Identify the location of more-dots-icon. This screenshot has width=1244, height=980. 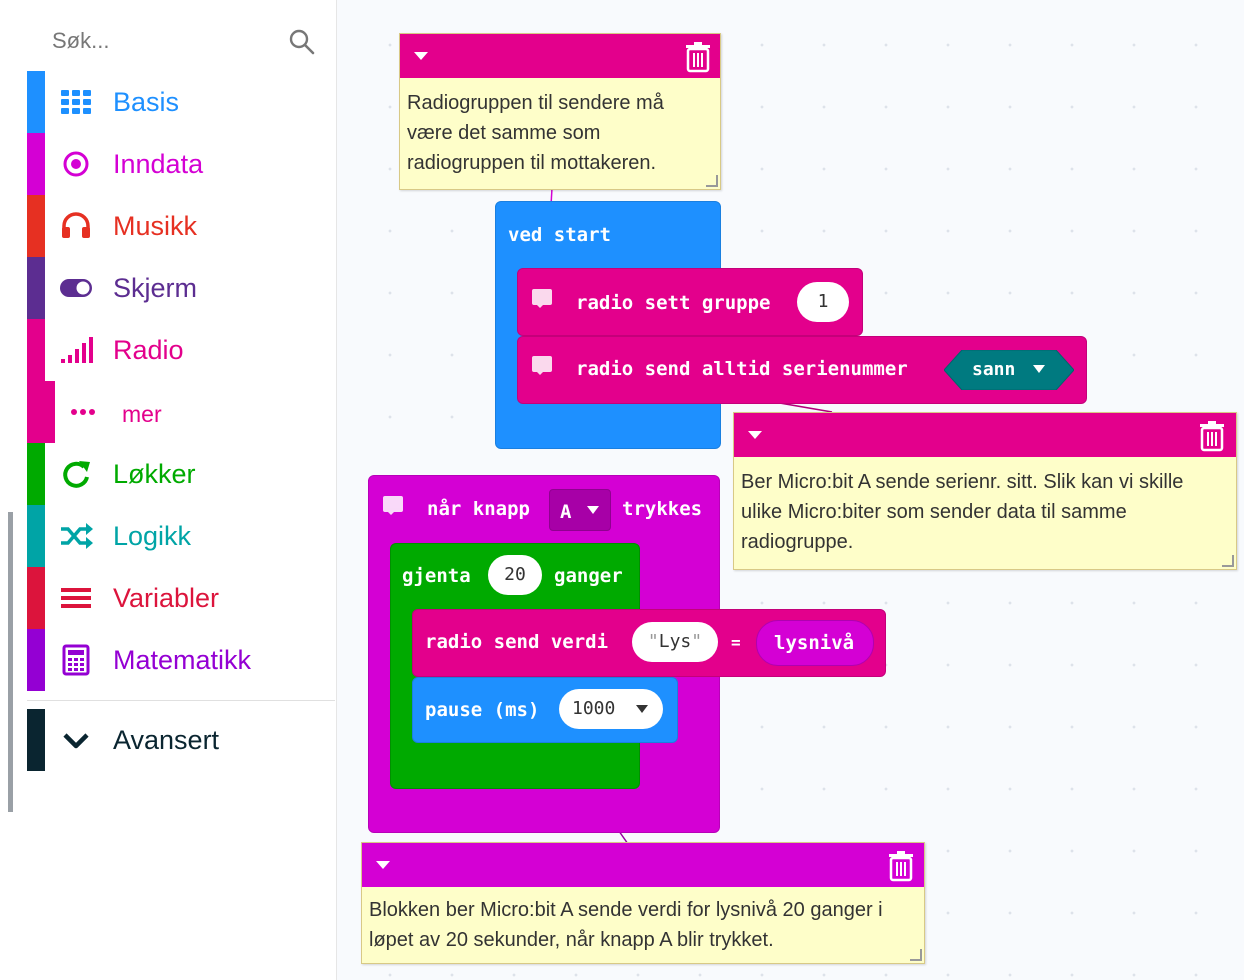
(83, 412).